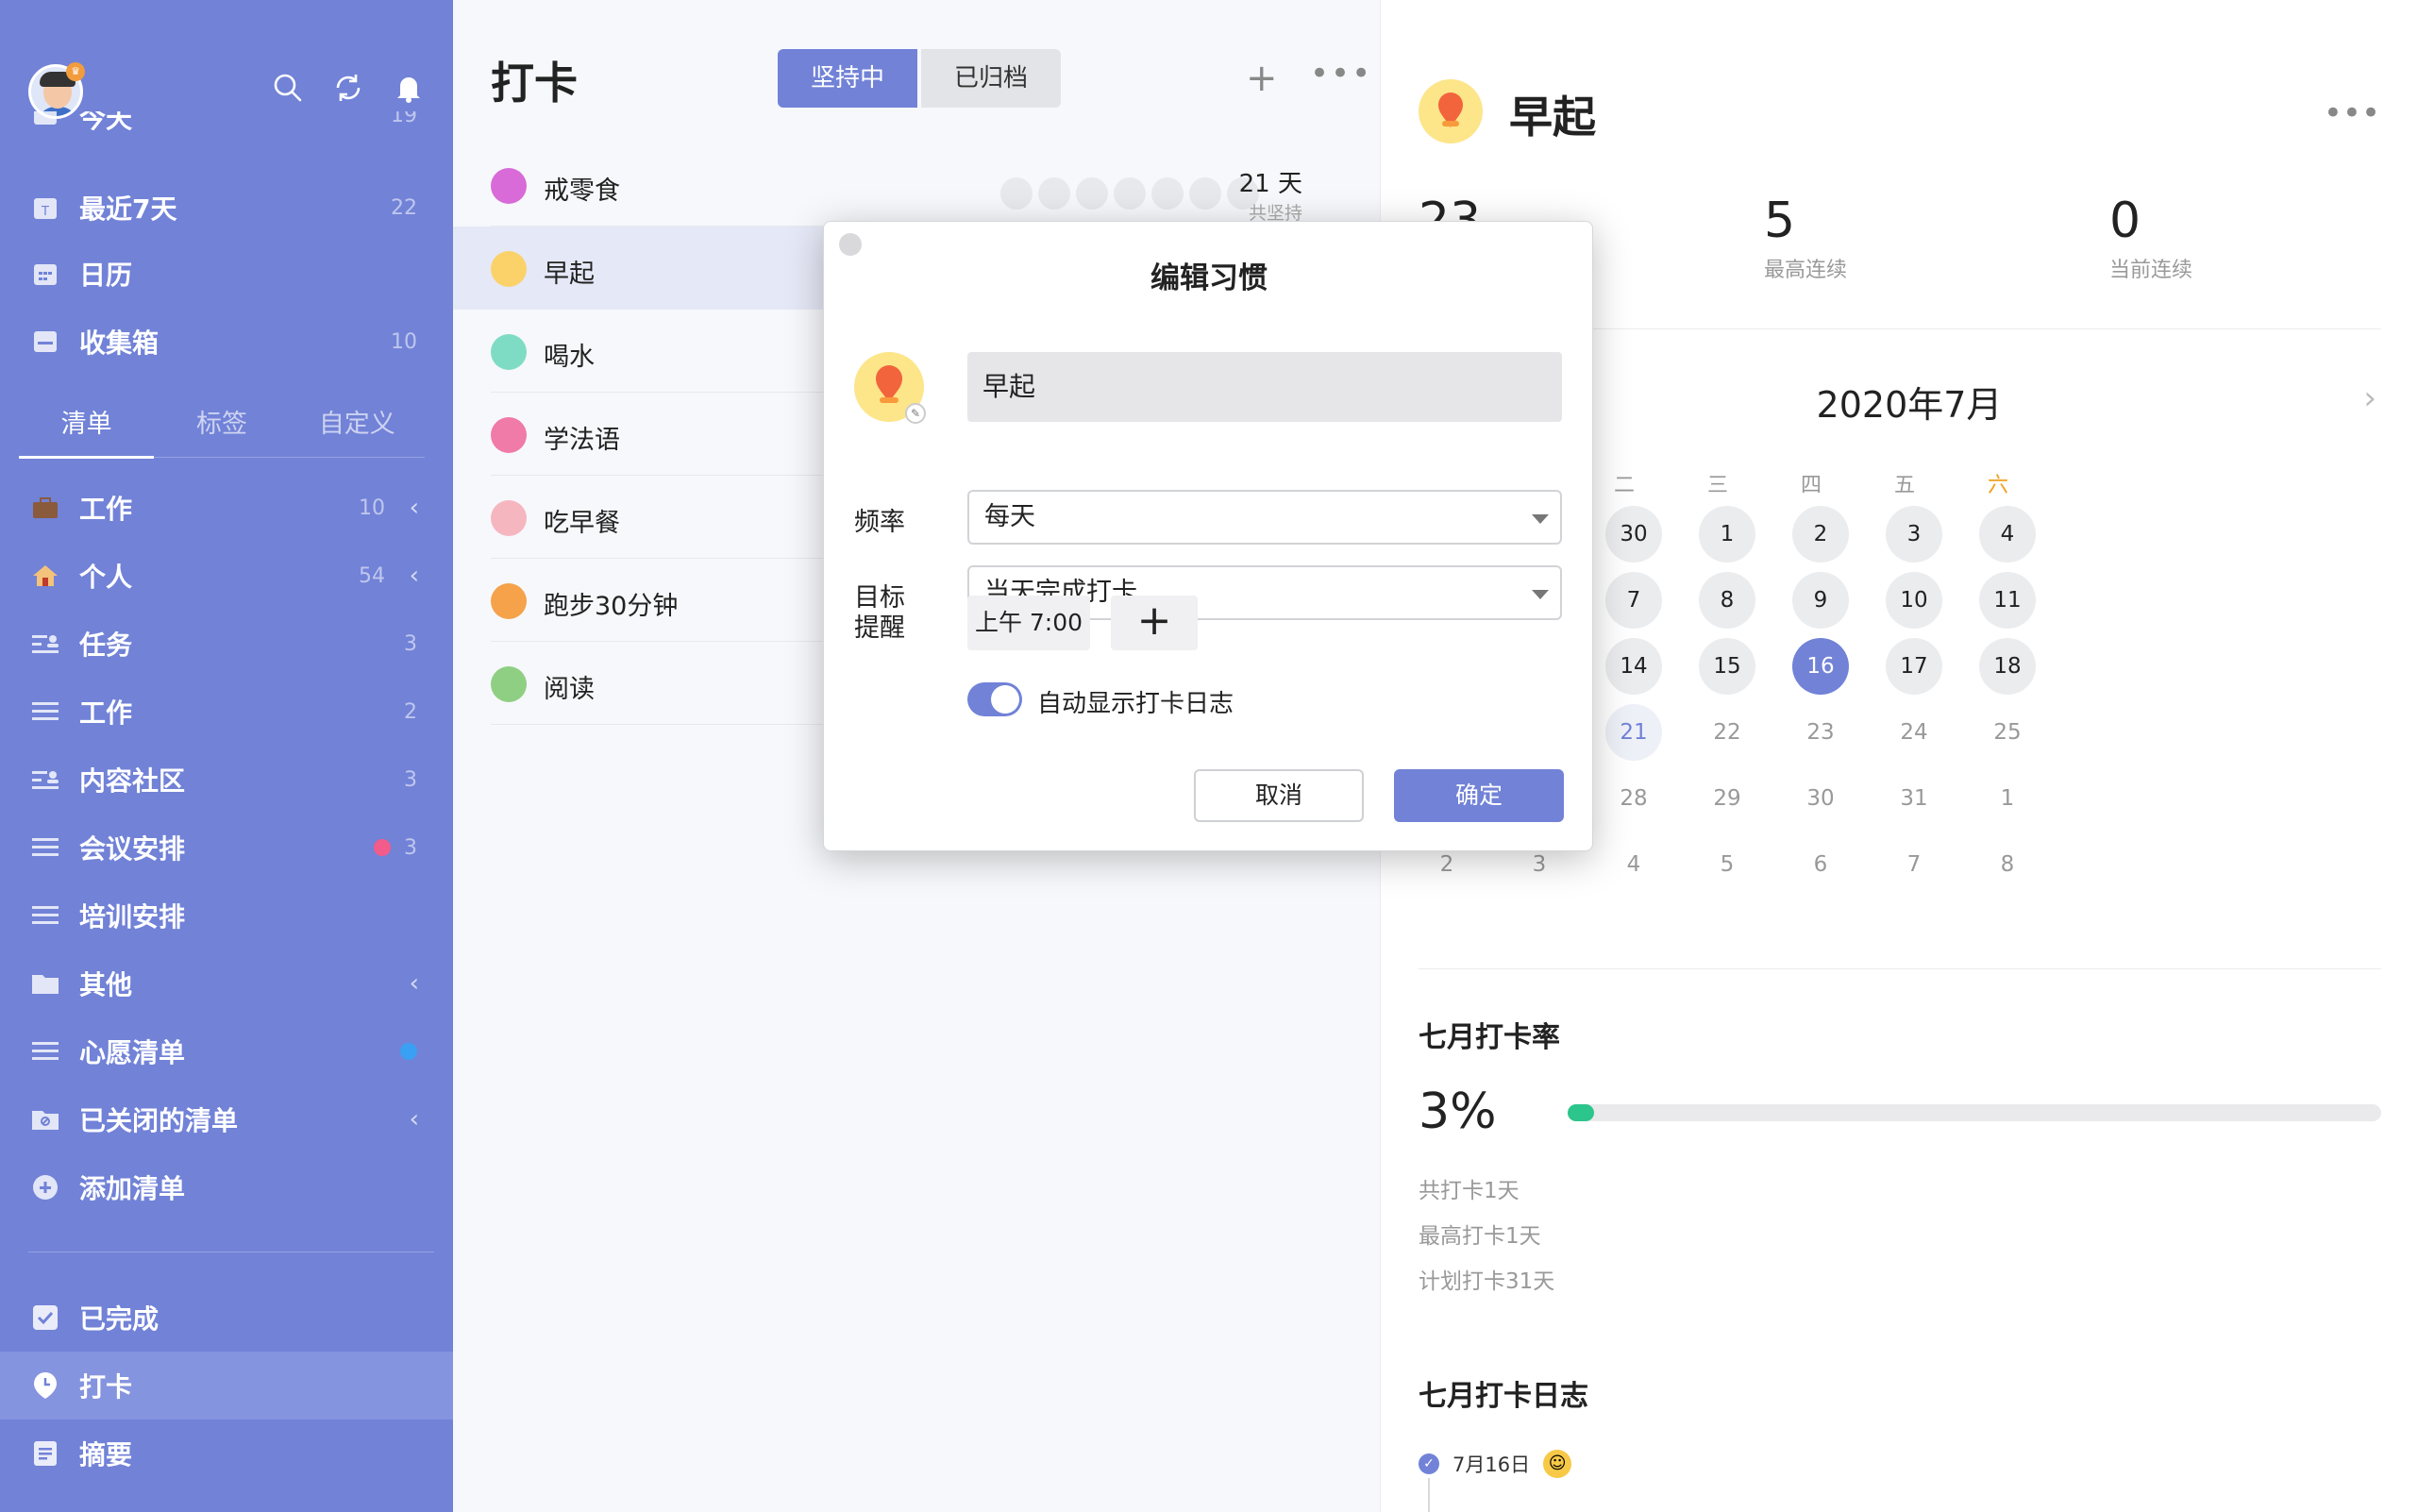  I want to click on close-dialog-icon, so click(850, 244).